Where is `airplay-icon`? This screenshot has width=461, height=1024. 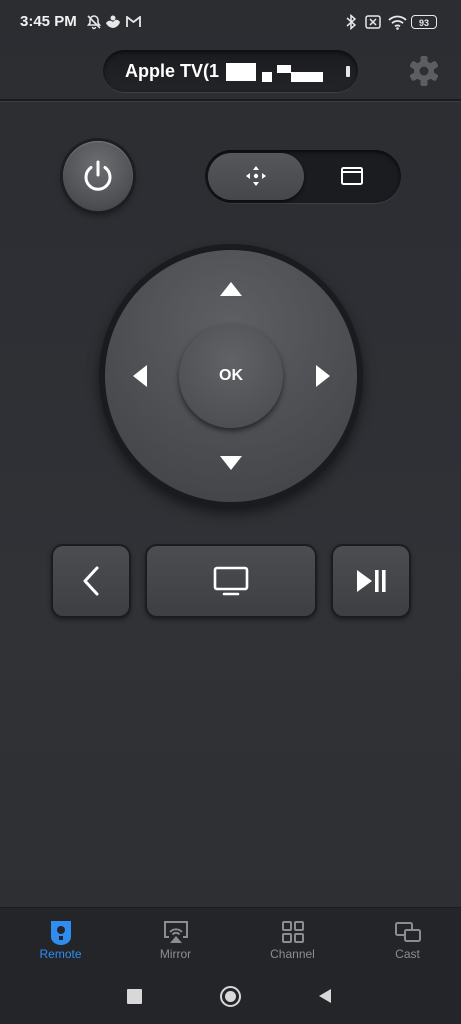
airplay-icon is located at coordinates (176, 932).